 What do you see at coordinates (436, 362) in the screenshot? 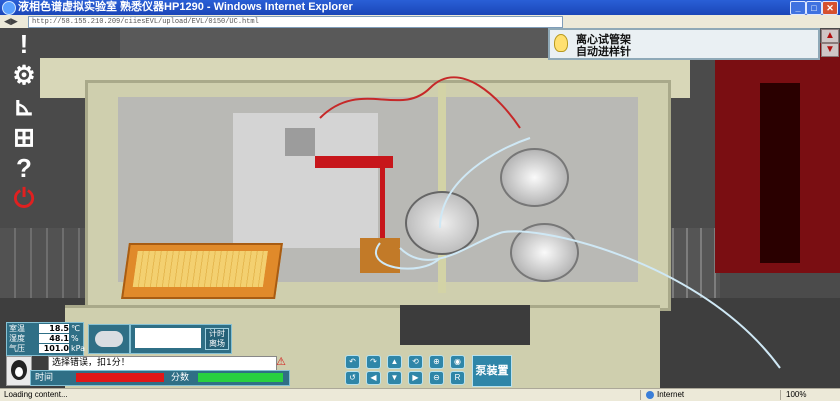
I see `zoom-in-button: ⊕` at bounding box center [436, 362].